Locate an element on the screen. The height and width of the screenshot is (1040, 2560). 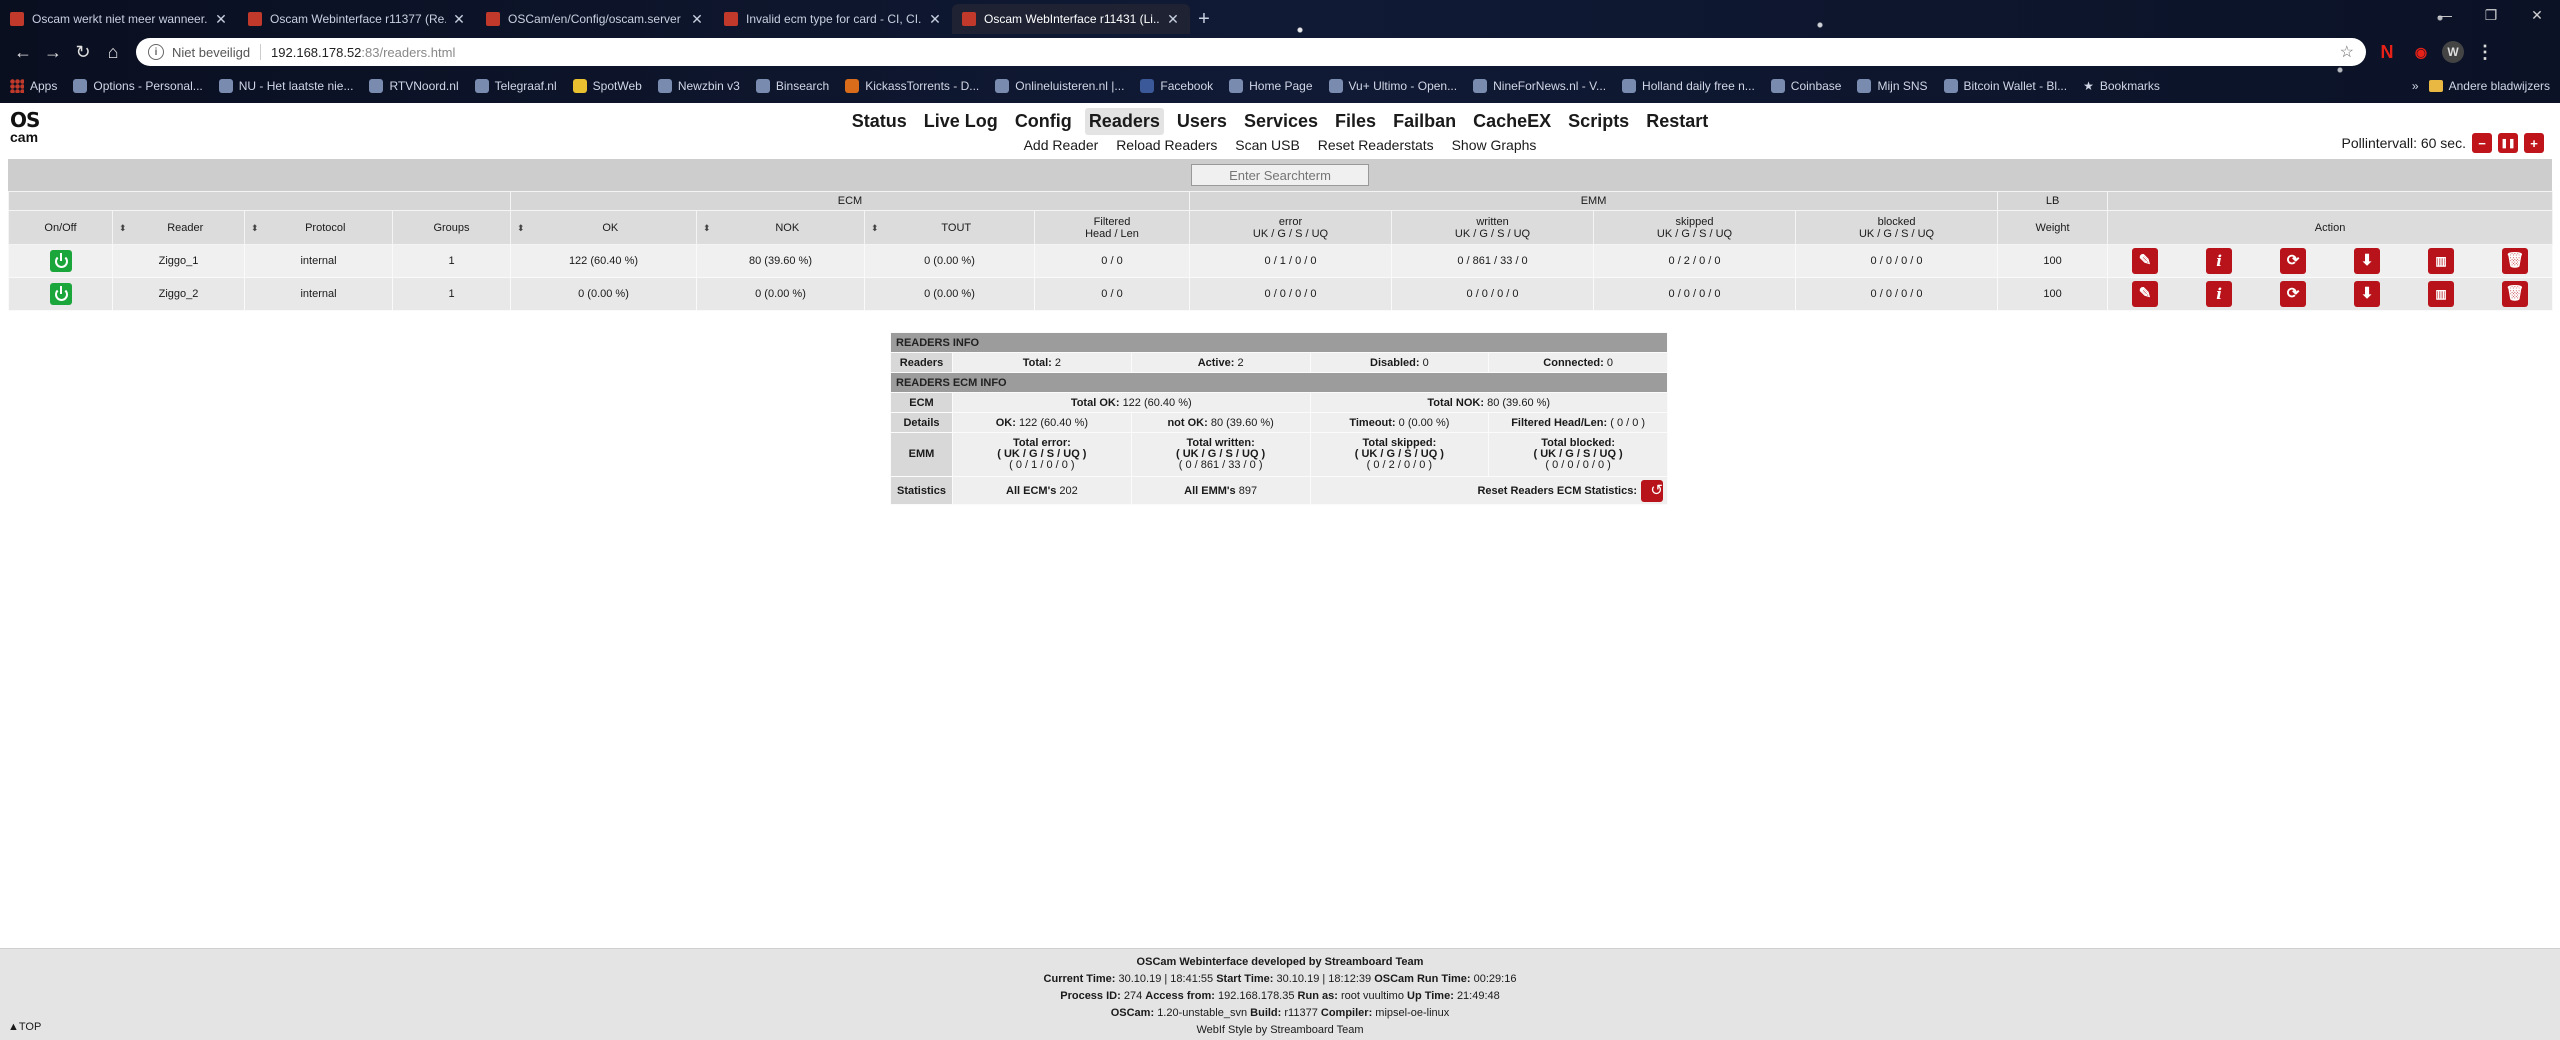
show-graphs-link: Show Graphs is located at coordinates (1494, 145).